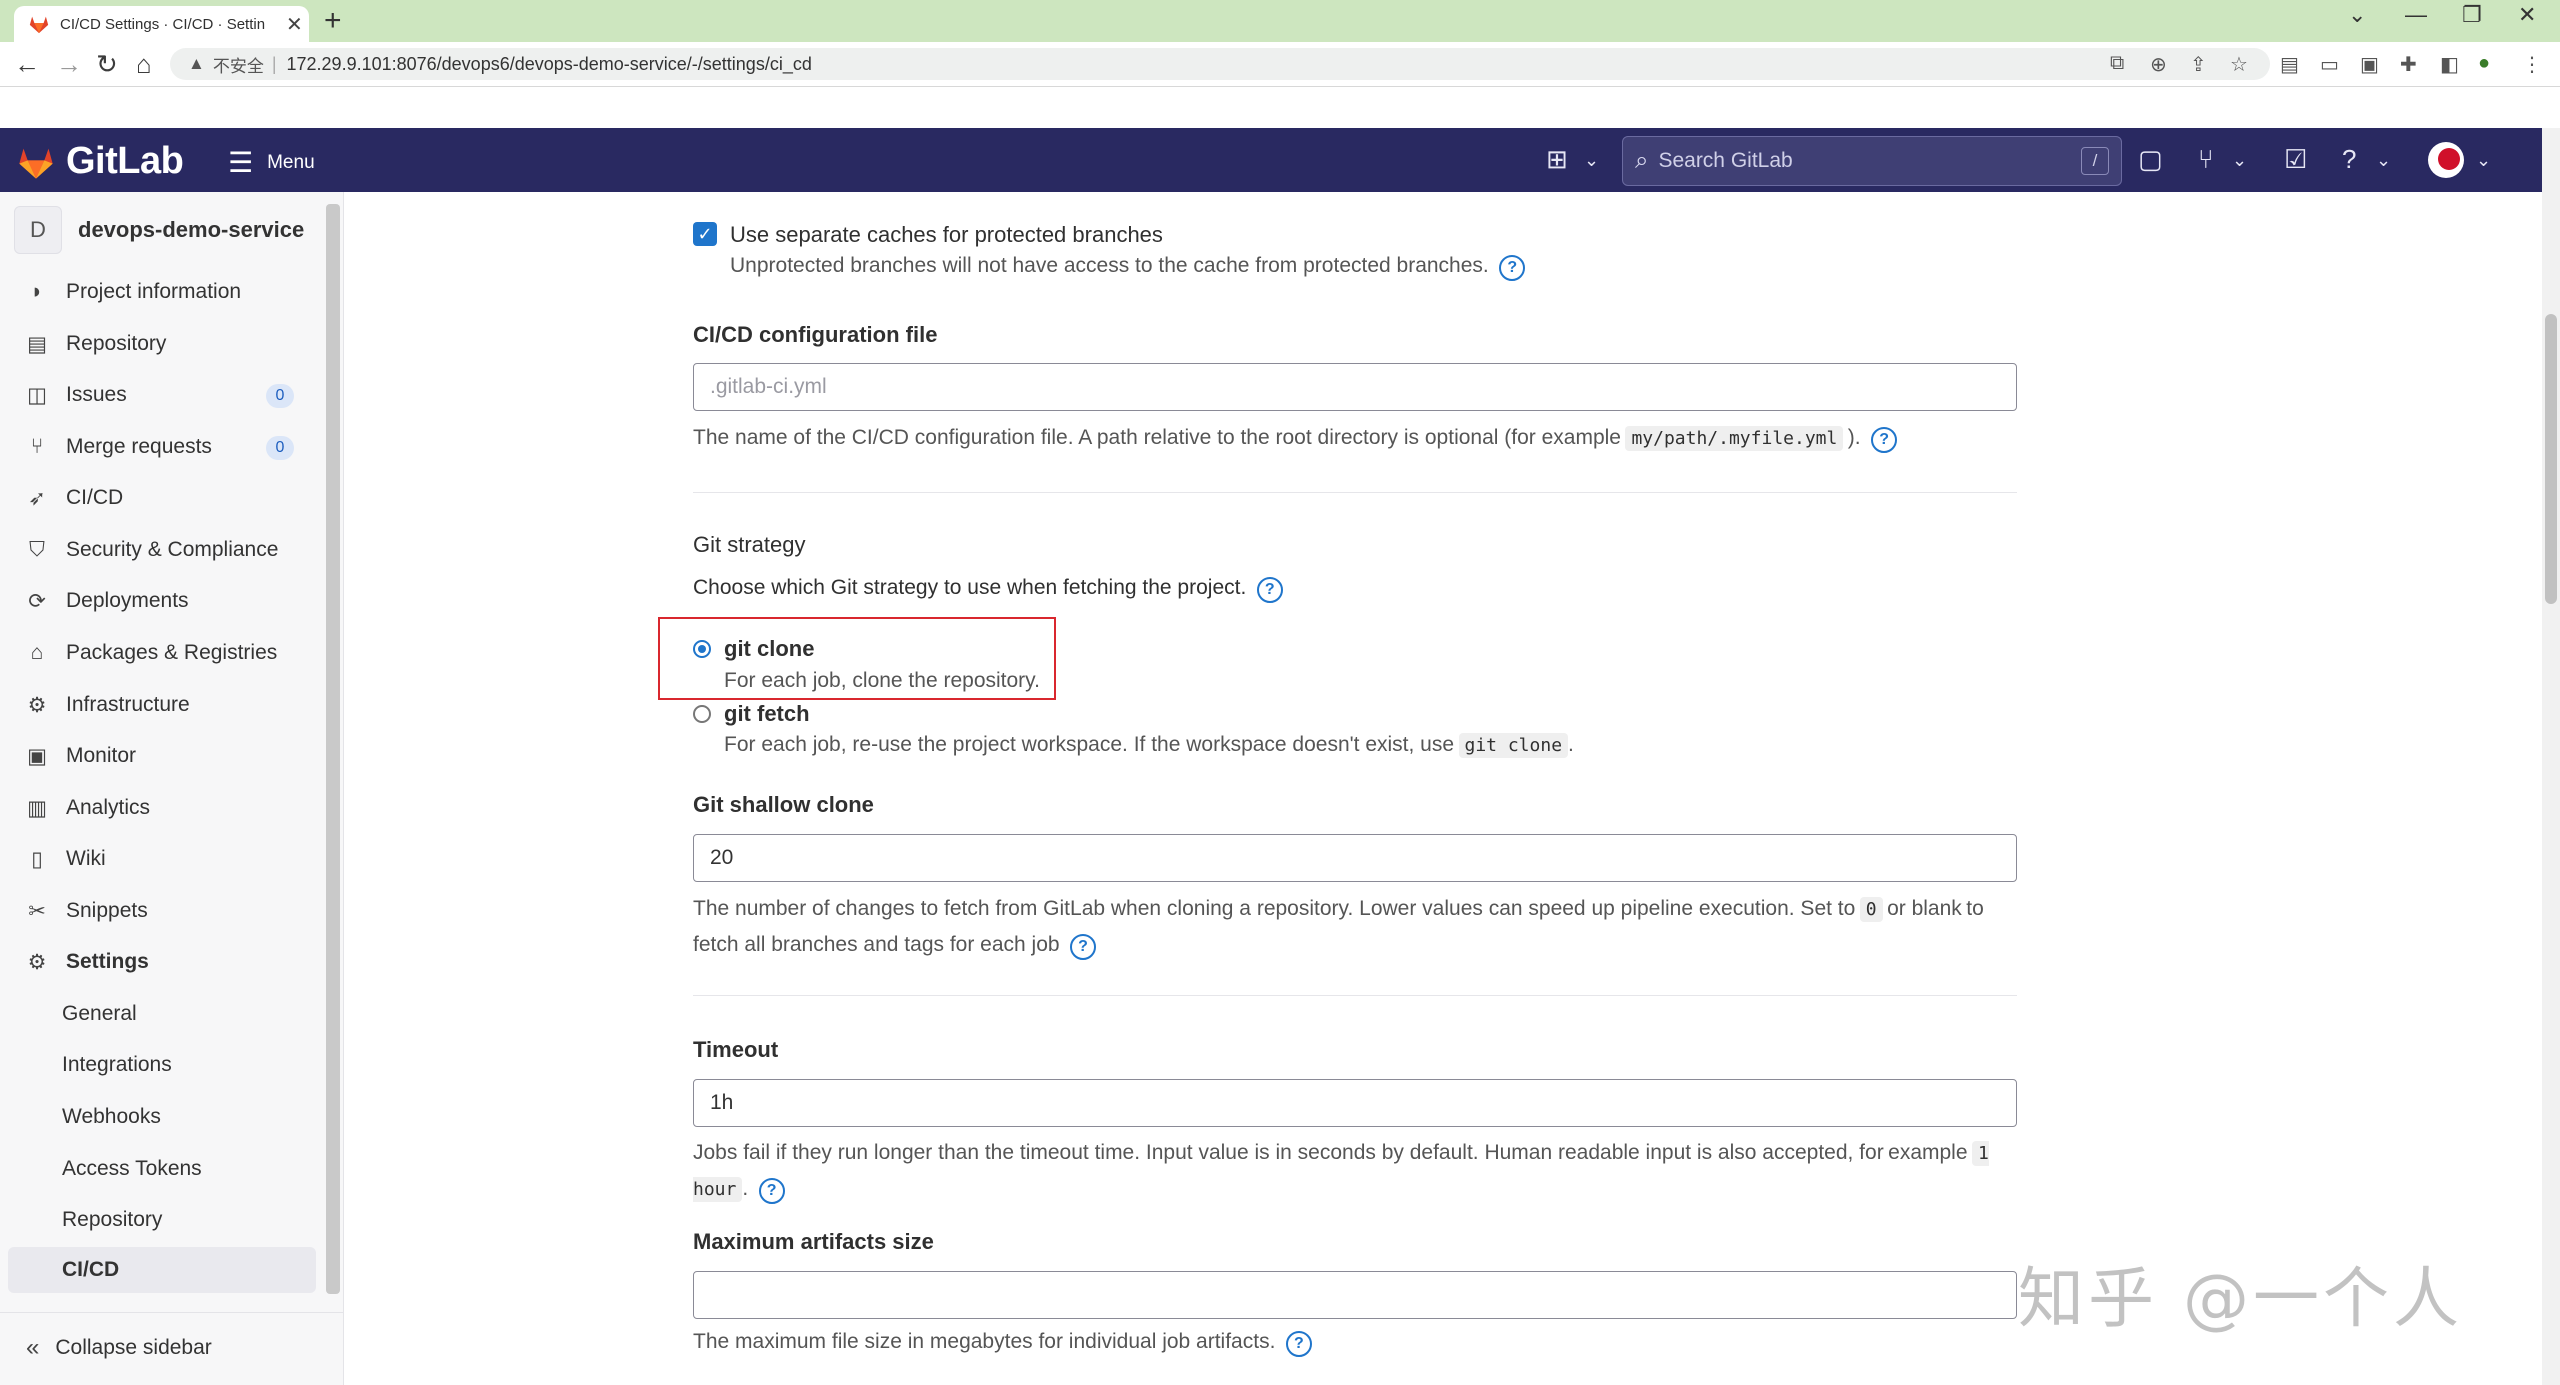  Describe the element at coordinates (2408, 64) in the screenshot. I see `puzzle-icon: ✚` at that location.